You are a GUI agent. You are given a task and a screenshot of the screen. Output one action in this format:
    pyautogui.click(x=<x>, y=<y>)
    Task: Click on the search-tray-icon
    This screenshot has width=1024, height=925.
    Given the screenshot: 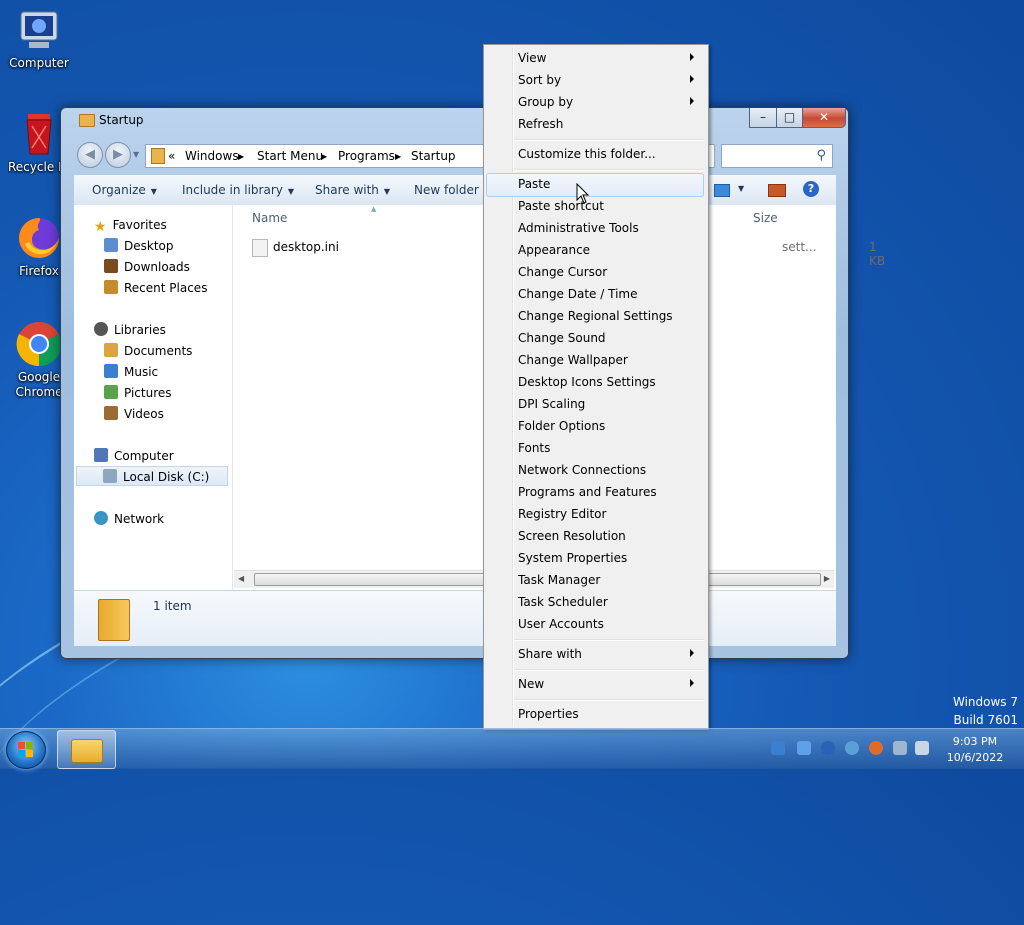 What is the action you would take?
    pyautogui.click(x=876, y=748)
    